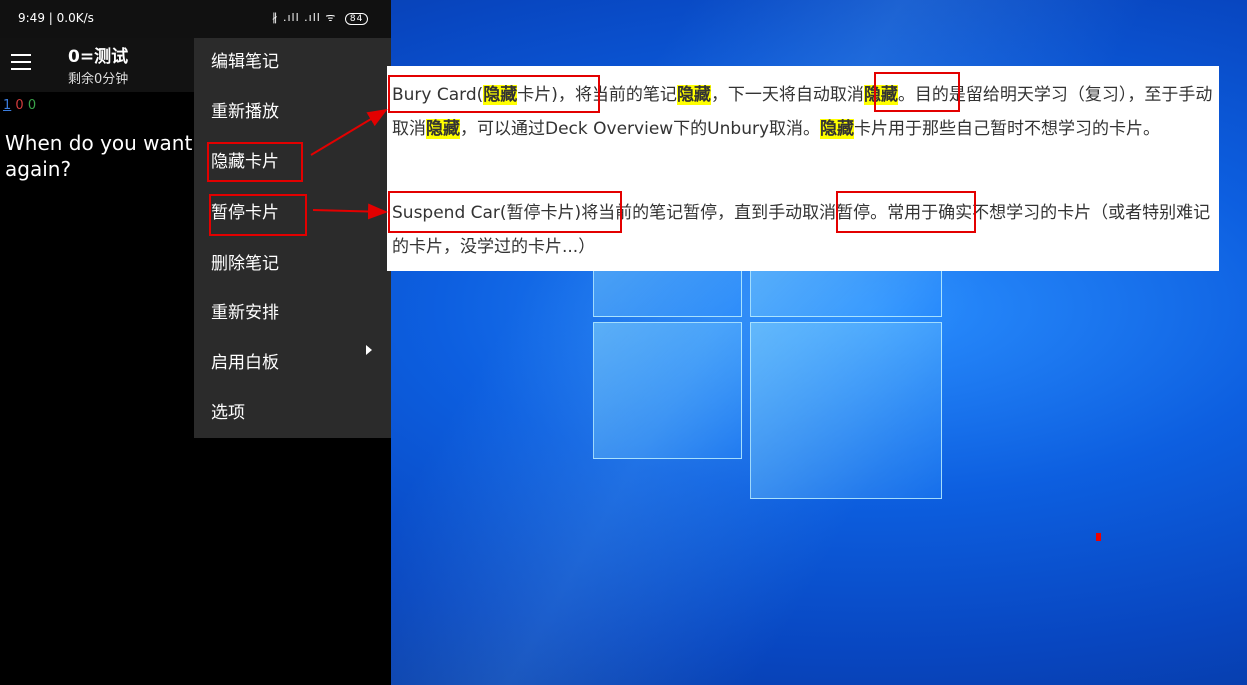 Image resolution: width=1247 pixels, height=685 pixels. What do you see at coordinates (349, 132) in the screenshot?
I see `arrow-to-bury` at bounding box center [349, 132].